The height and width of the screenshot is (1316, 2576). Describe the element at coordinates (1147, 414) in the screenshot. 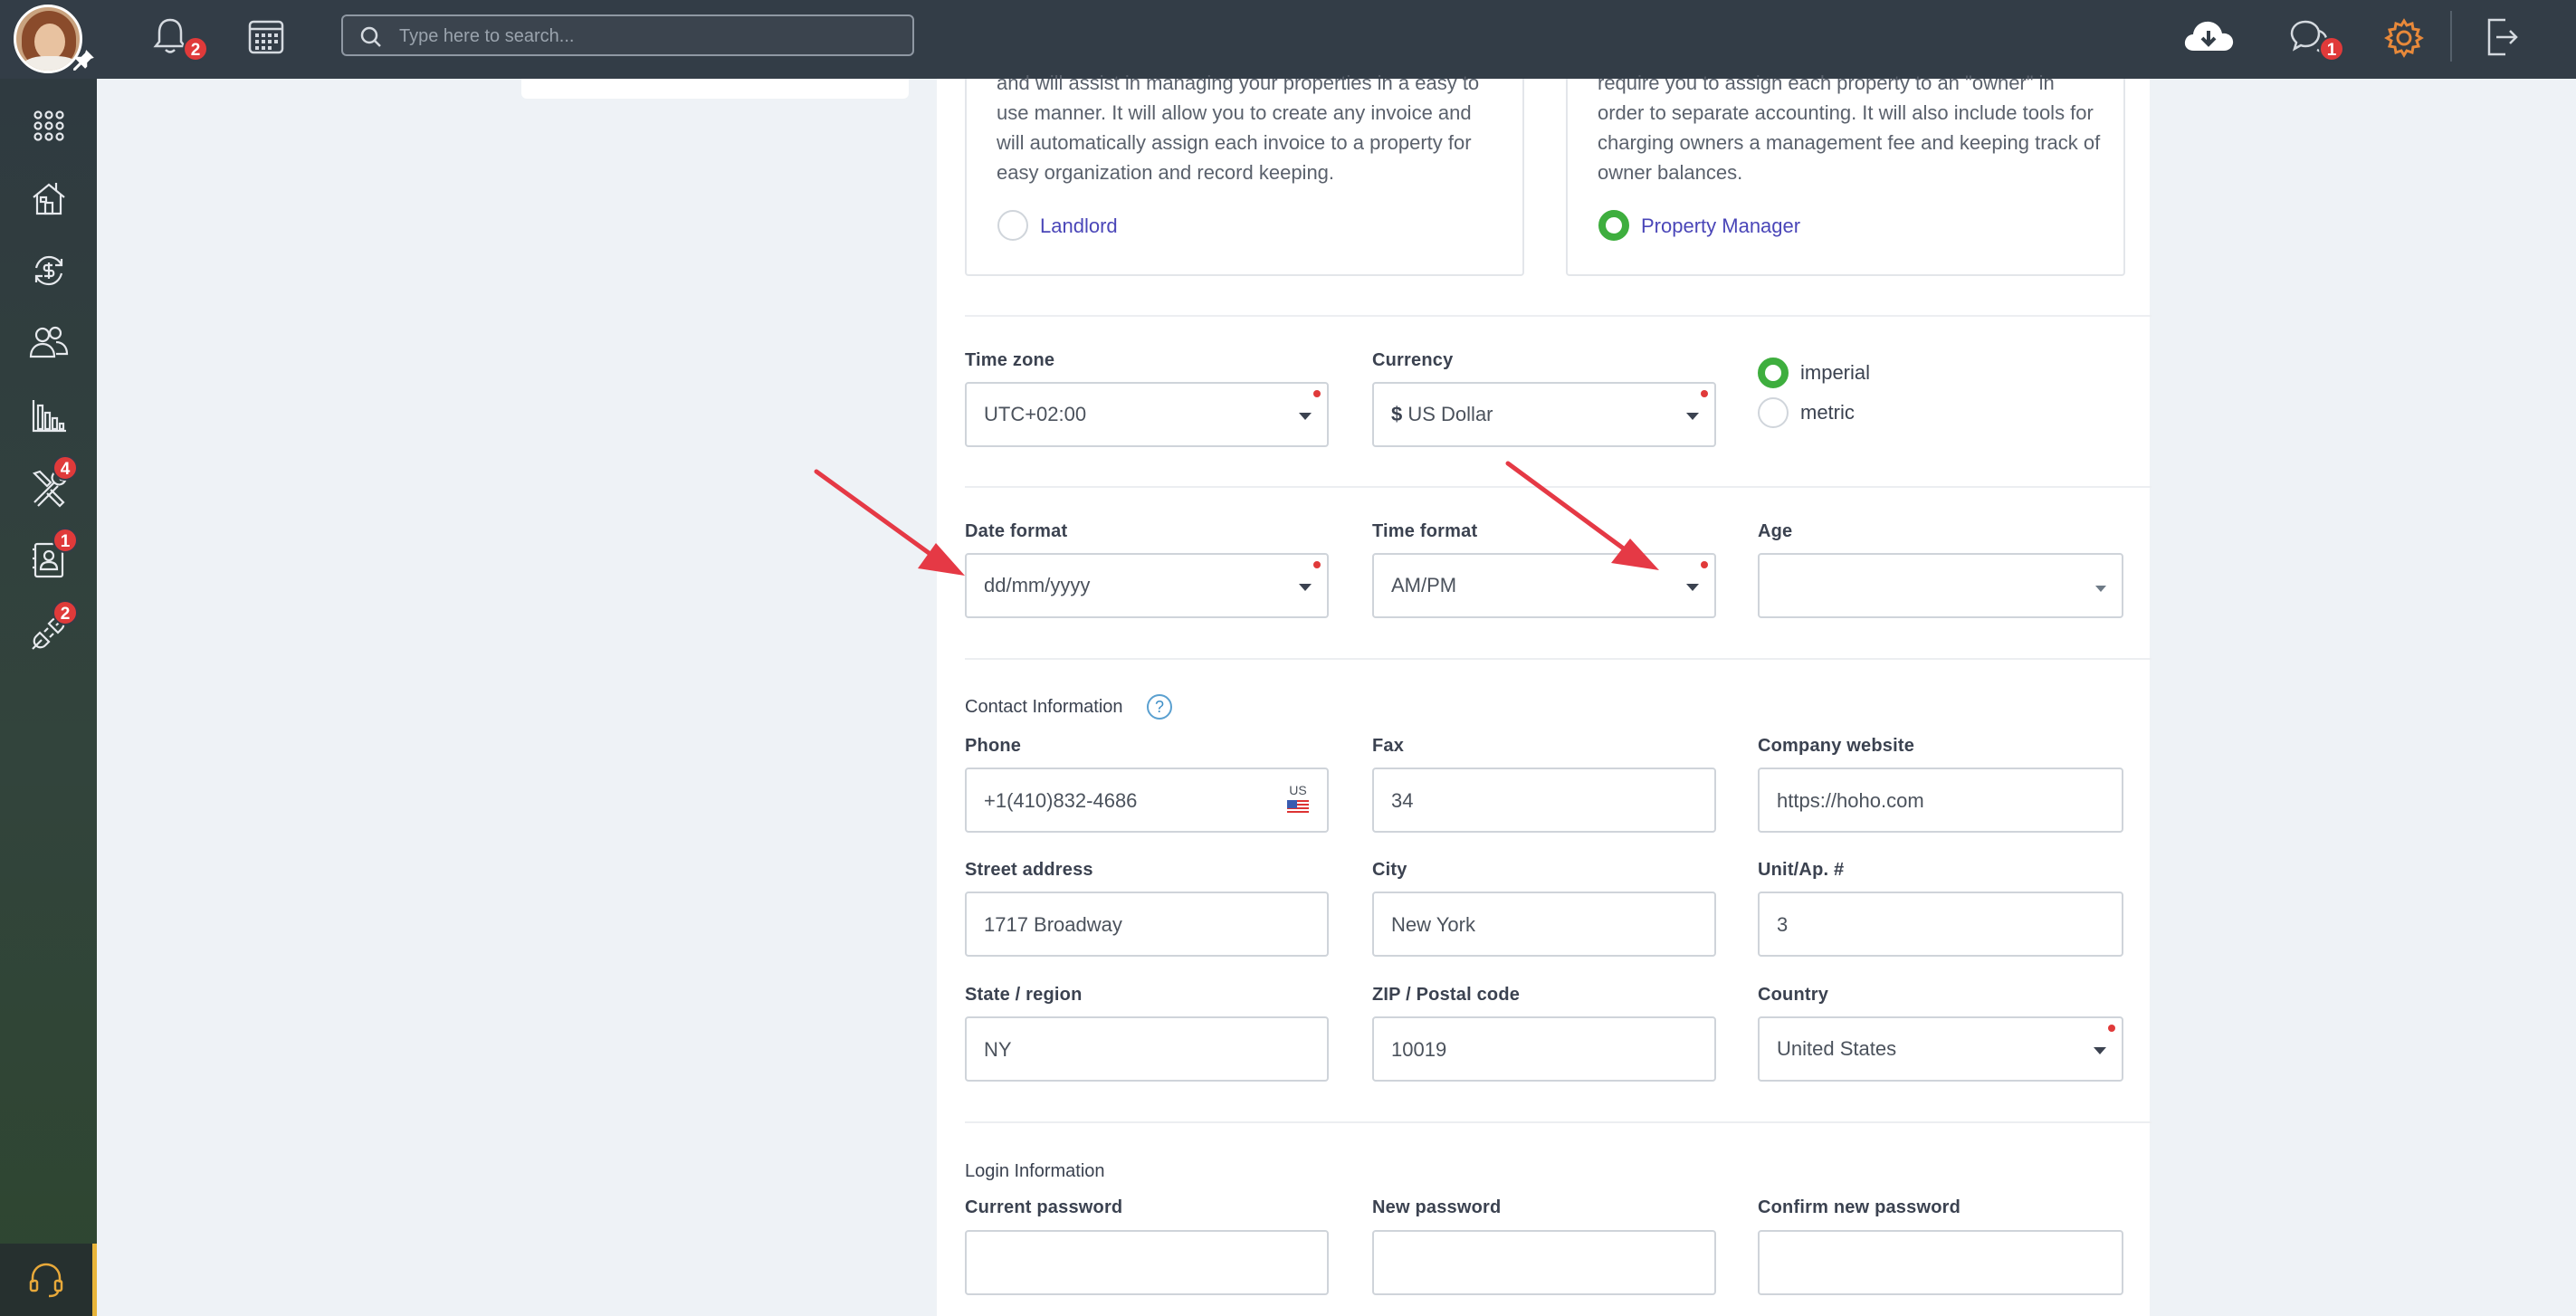

I see `timezone-select: UTC+02:00` at that location.